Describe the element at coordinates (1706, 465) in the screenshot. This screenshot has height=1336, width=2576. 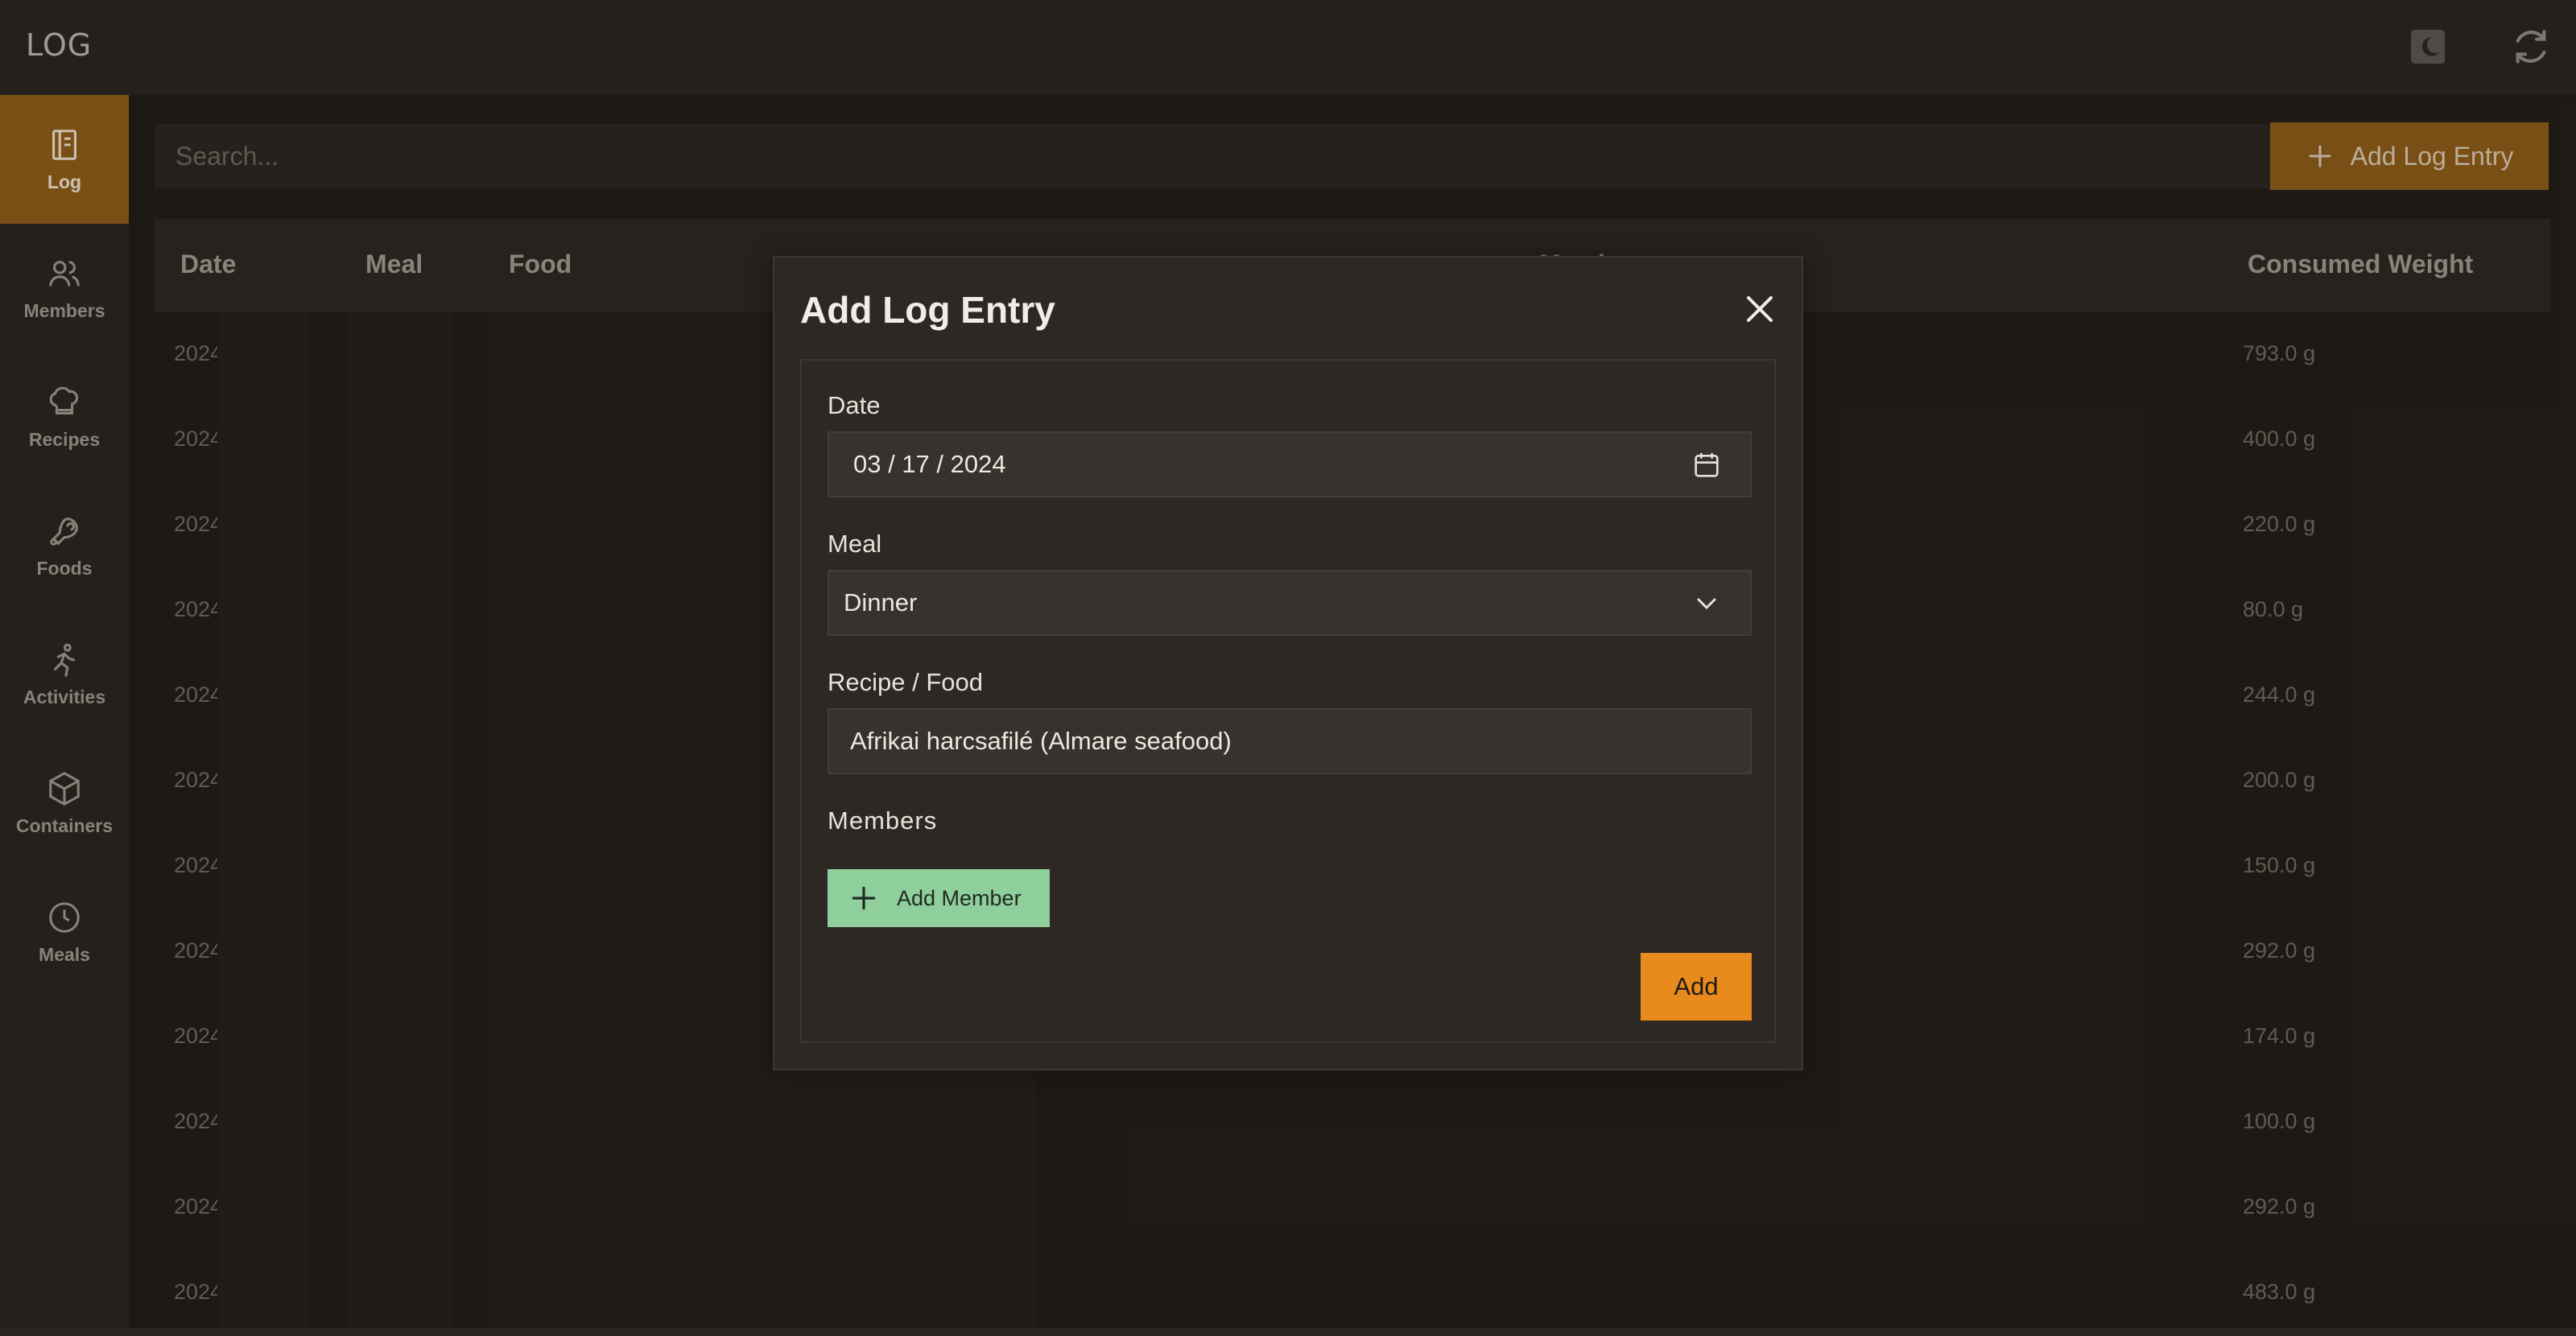
I see `calendar-icon` at that location.